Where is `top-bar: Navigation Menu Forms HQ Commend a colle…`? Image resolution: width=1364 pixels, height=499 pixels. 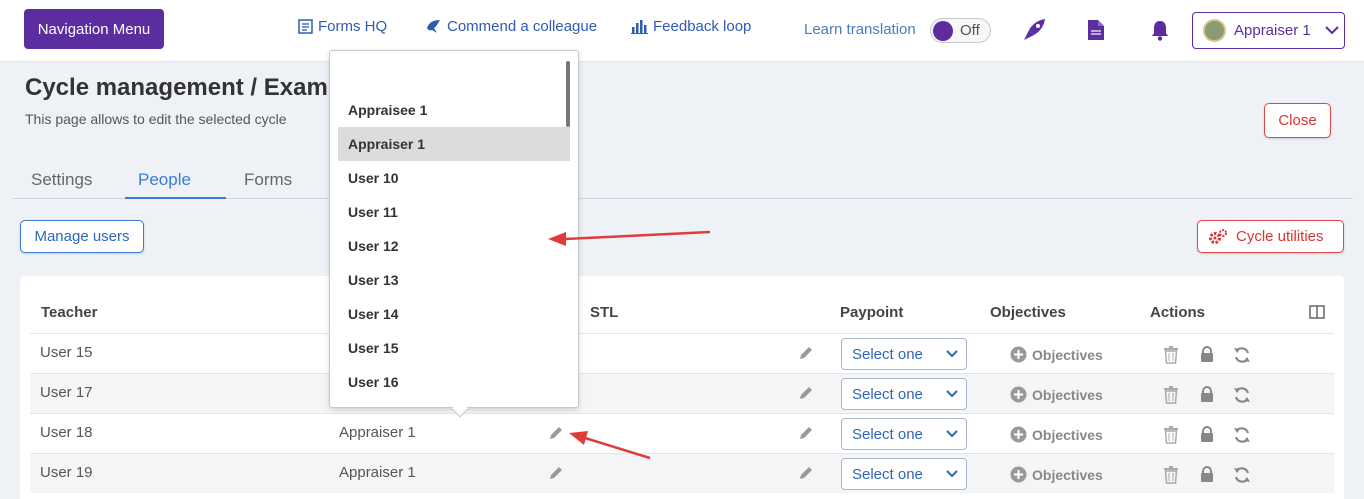
top-bar: Navigation Menu Forms HQ Commend a colle… is located at coordinates (682, 31).